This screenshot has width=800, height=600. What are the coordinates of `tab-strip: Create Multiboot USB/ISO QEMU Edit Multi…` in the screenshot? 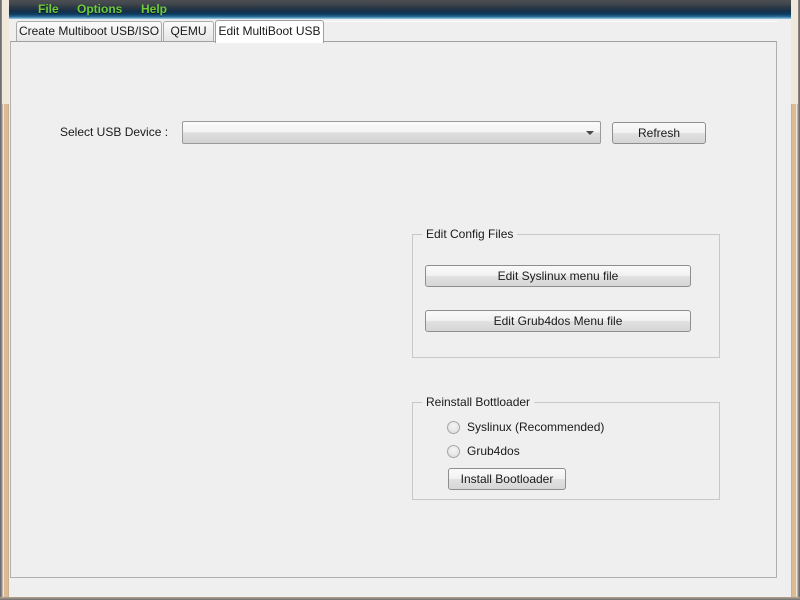 It's located at (393, 31).